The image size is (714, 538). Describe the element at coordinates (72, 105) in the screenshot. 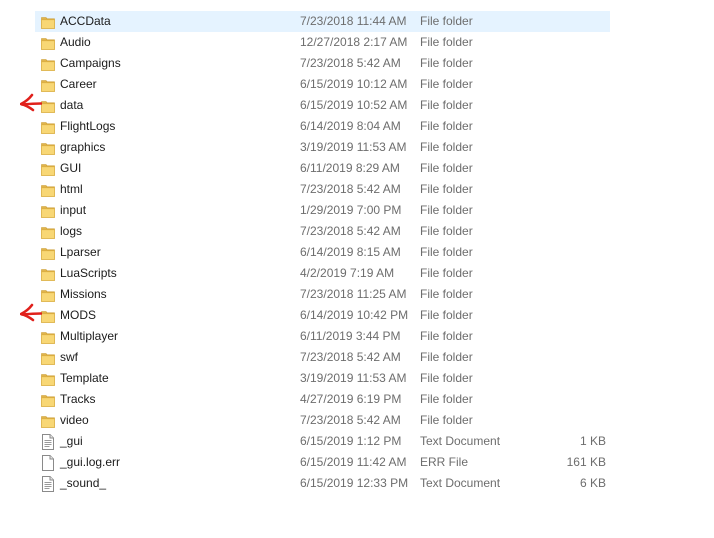

I see `file-name: data` at that location.